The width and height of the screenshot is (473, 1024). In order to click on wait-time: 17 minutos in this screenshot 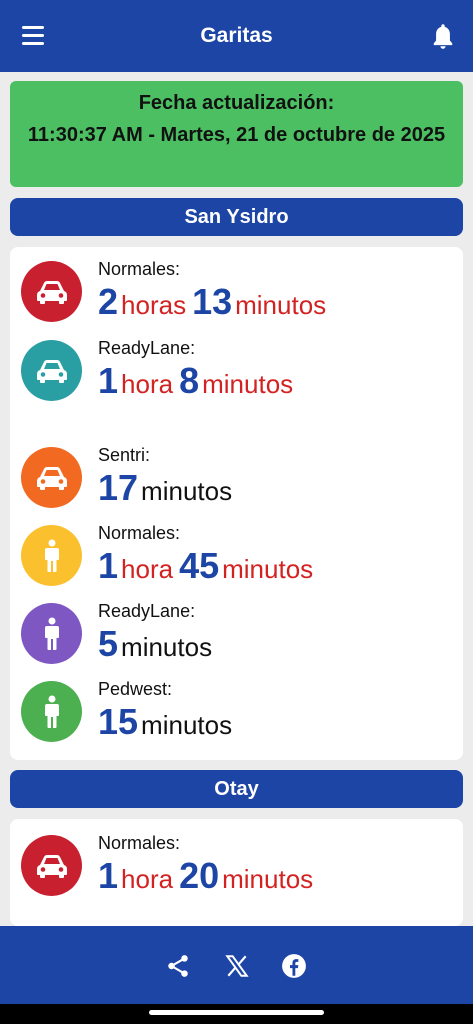, I will do `click(168, 488)`.